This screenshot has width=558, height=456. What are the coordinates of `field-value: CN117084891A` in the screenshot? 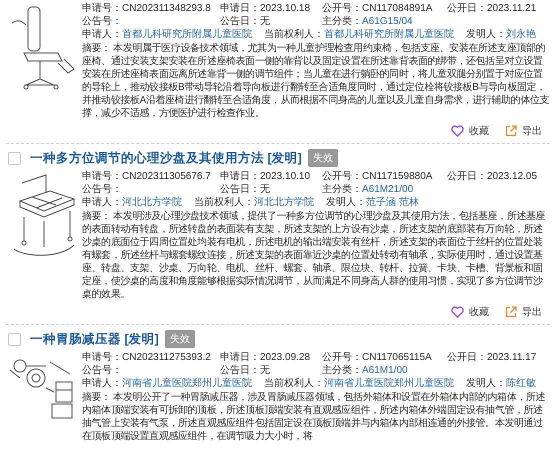 It's located at (397, 8).